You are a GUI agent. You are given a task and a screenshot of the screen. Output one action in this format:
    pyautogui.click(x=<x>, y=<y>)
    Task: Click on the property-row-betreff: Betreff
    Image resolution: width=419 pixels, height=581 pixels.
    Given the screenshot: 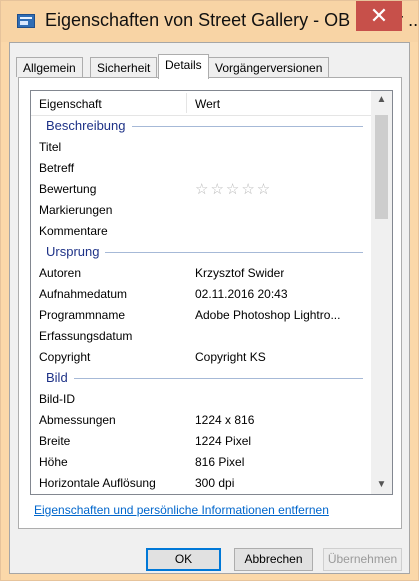 What is the action you would take?
    pyautogui.click(x=201, y=167)
    